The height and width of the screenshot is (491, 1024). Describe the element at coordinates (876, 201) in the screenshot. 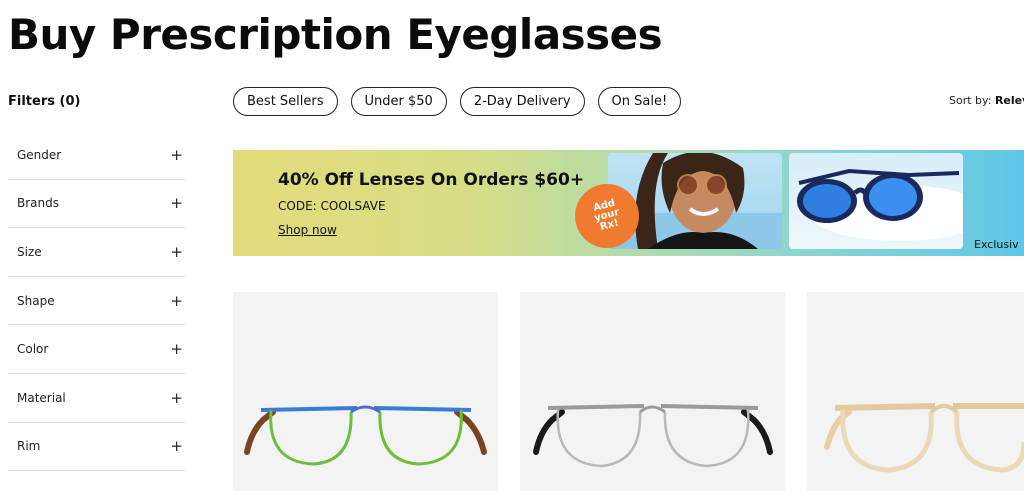

I see `promo-sunglasses-photo` at that location.